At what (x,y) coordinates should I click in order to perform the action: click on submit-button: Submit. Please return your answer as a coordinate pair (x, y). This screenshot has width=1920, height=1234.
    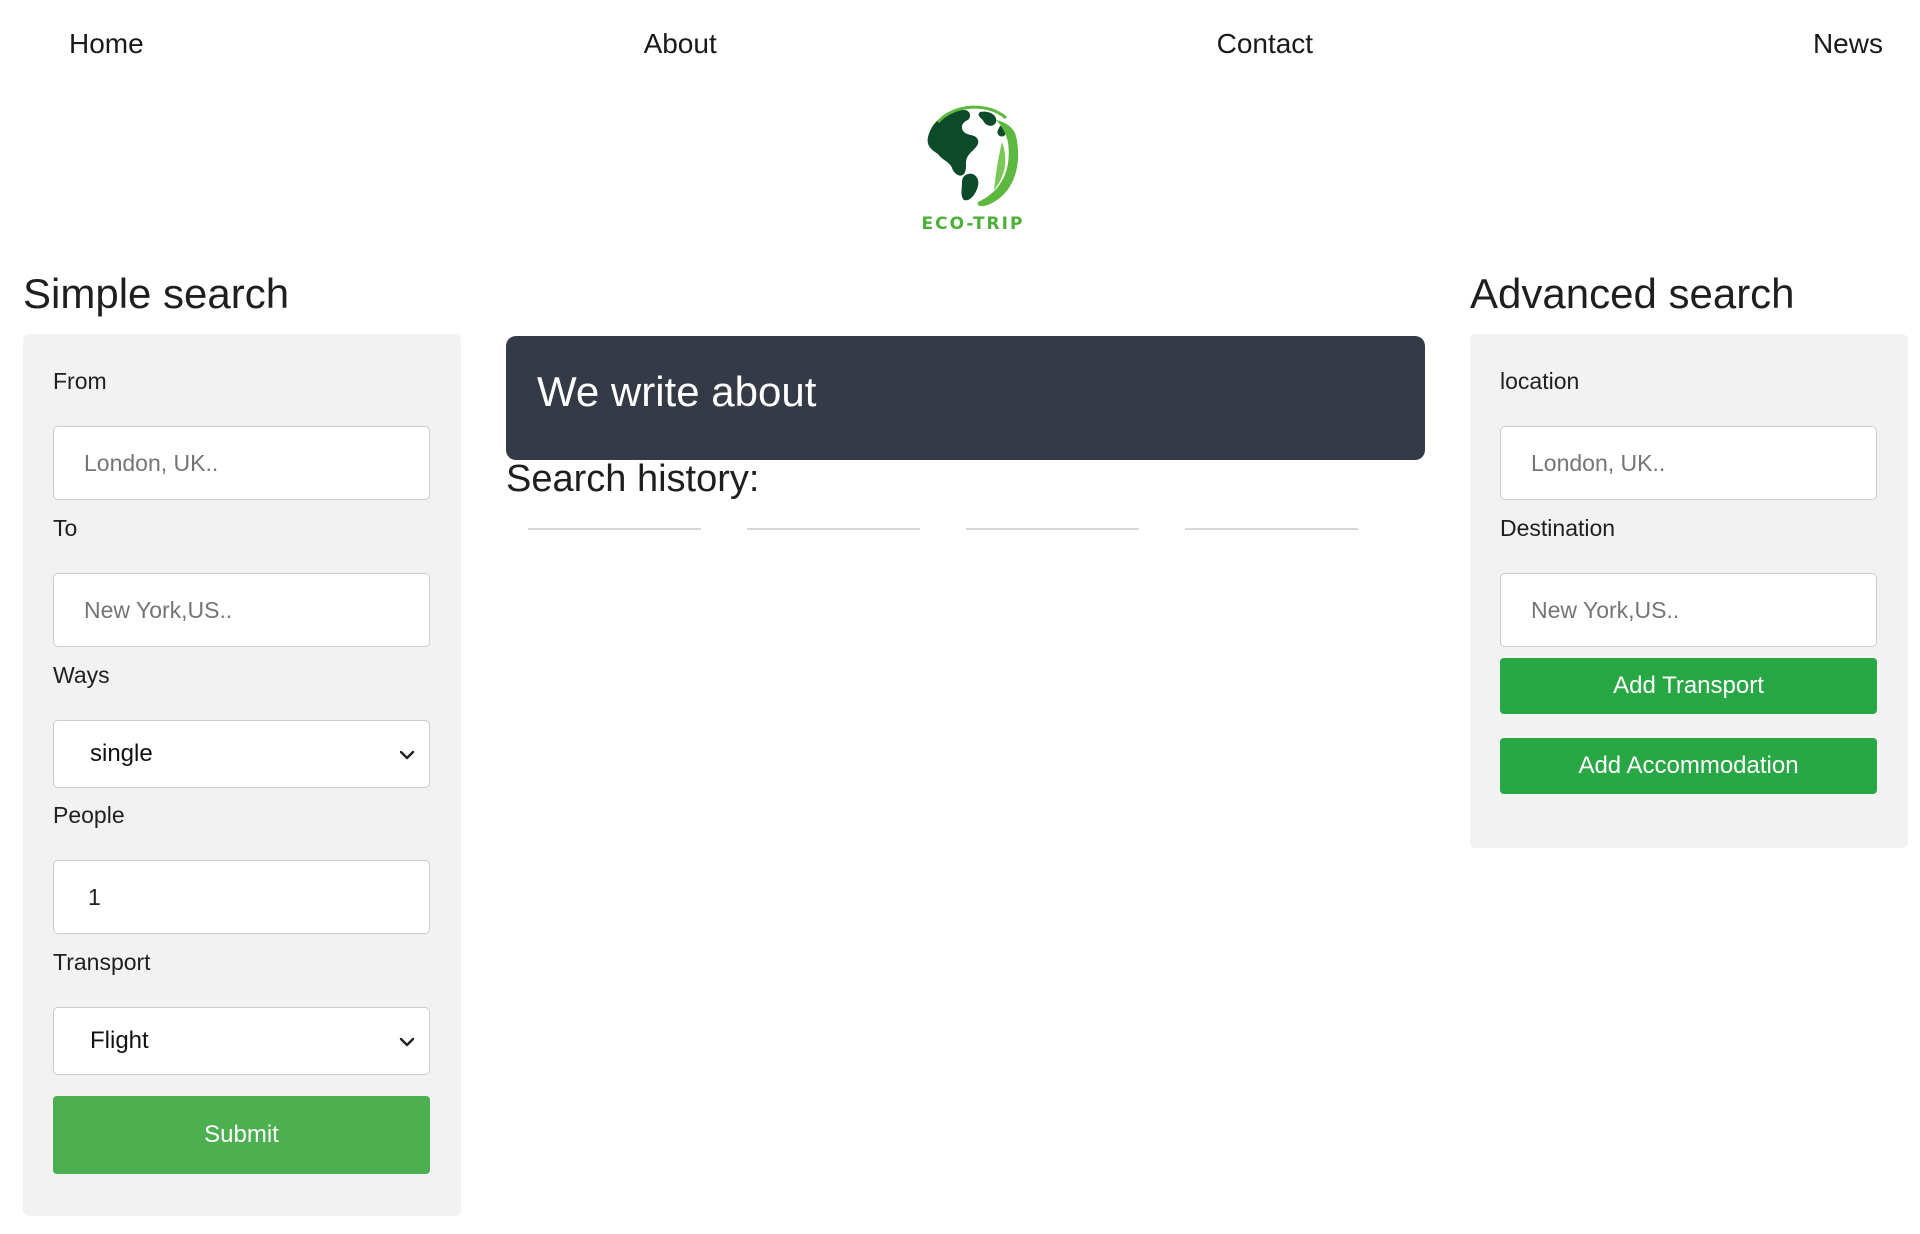
    Looking at the image, I should click on (241, 1135).